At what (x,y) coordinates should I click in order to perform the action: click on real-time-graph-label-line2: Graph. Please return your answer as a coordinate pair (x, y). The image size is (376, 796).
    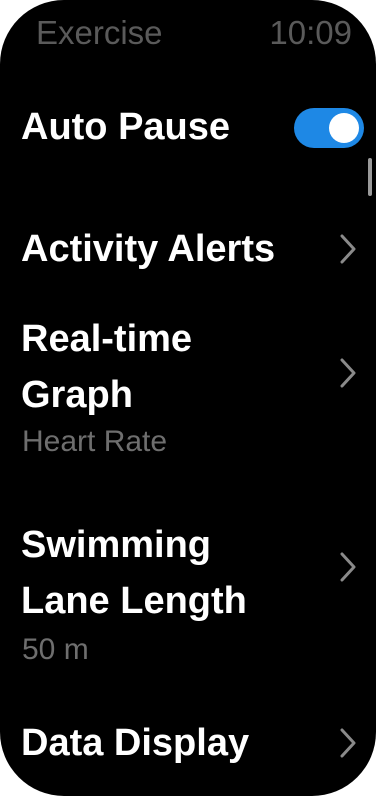
    Looking at the image, I should click on (77, 395).